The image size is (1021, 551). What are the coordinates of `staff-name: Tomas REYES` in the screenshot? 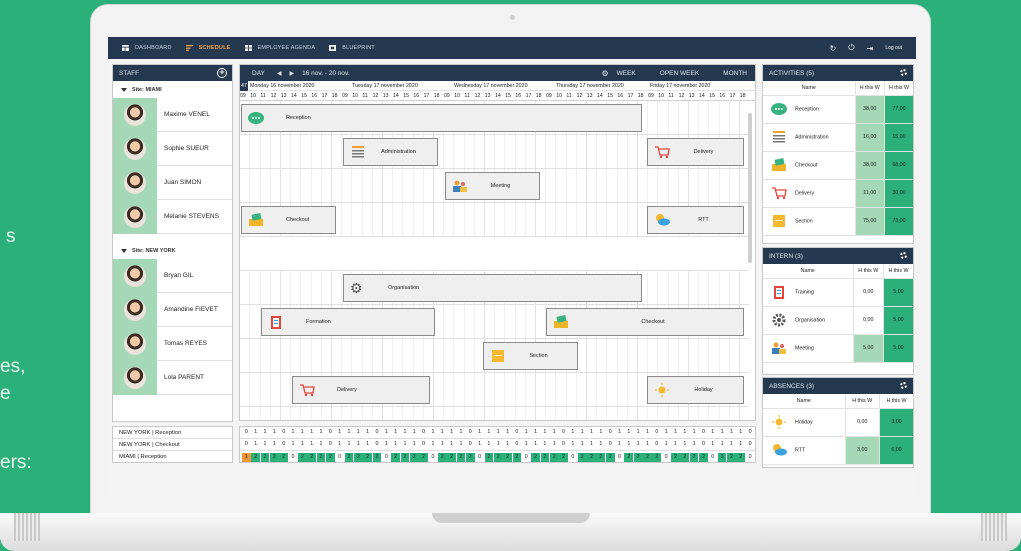 It's located at (185, 343).